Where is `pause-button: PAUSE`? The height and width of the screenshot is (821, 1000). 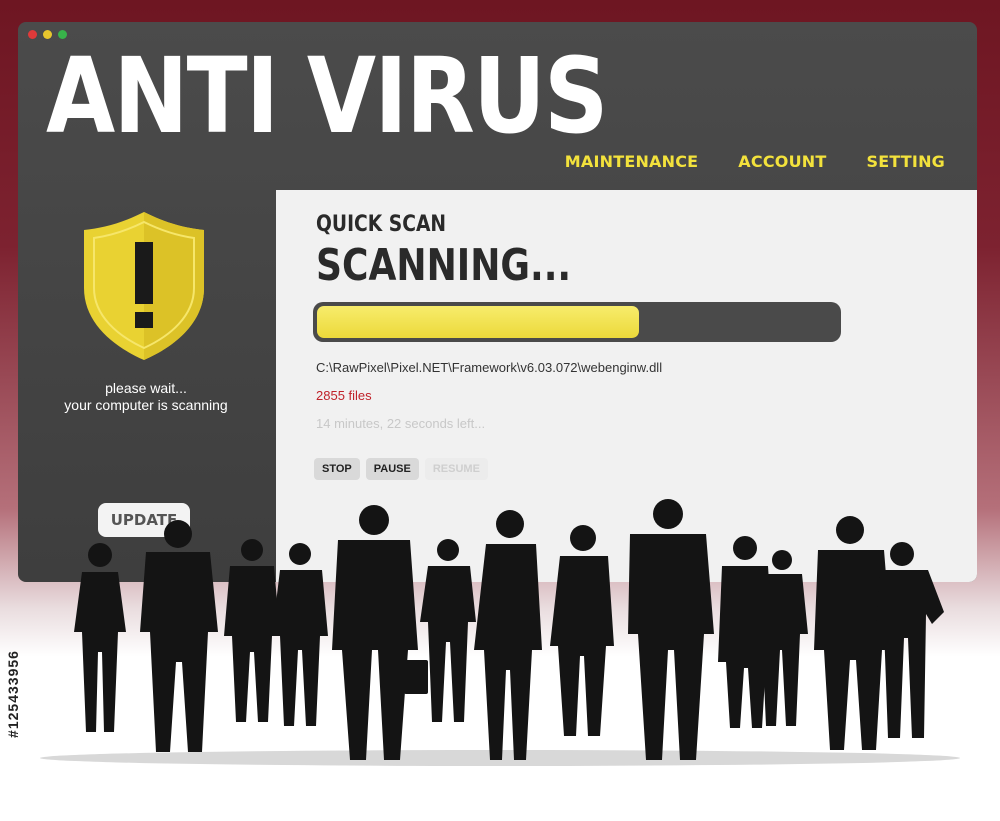 pause-button: PAUSE is located at coordinates (392, 469).